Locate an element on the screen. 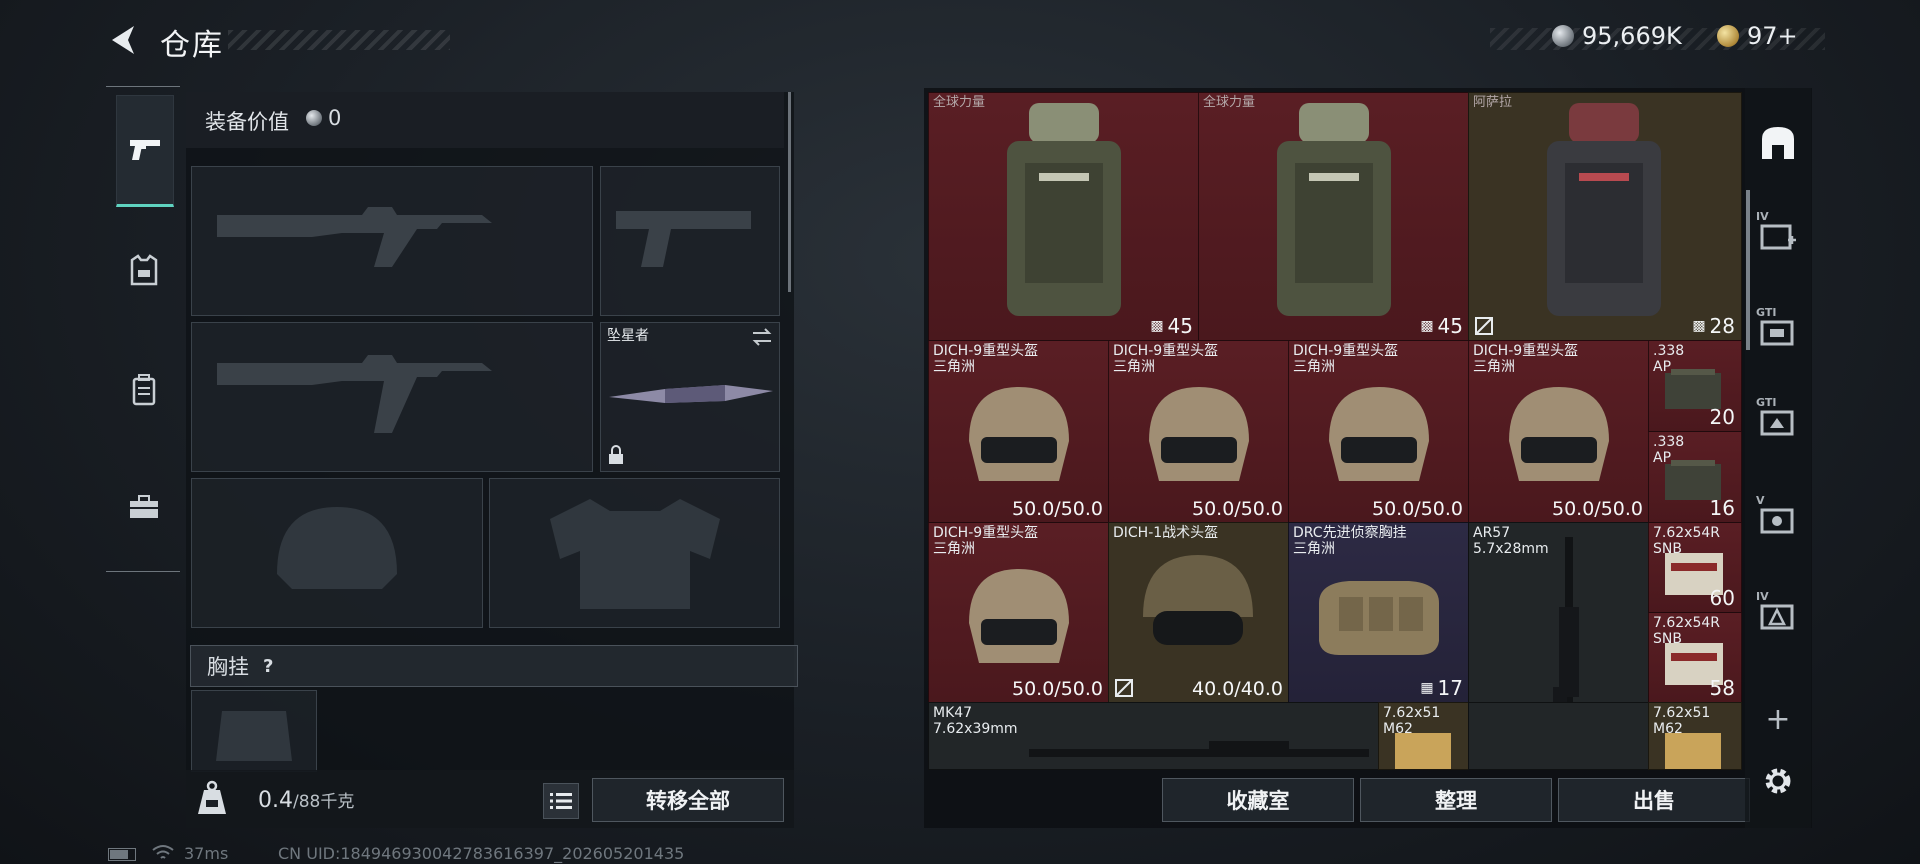 Image resolution: width=1920 pixels, height=864 pixels. transfer-all-button: 转移全部 is located at coordinates (688, 800).